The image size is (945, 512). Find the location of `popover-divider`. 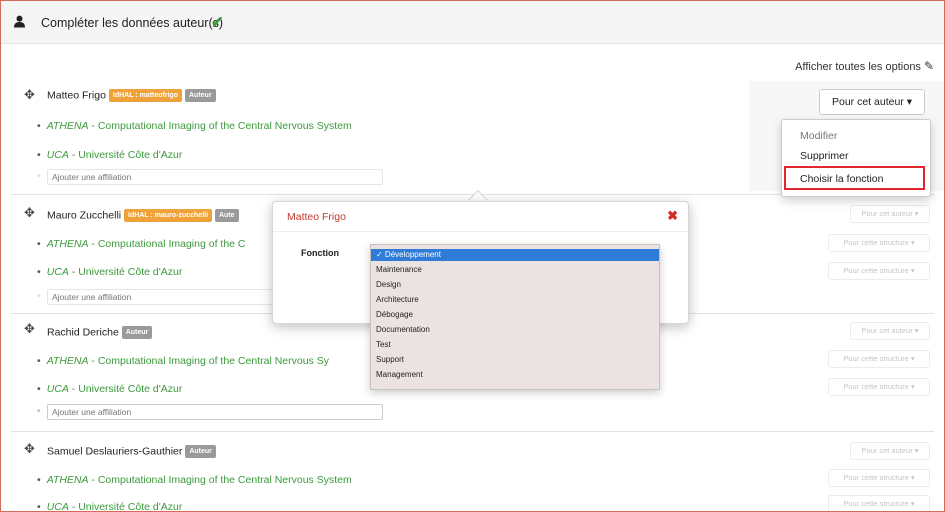

popover-divider is located at coordinates (480, 231).